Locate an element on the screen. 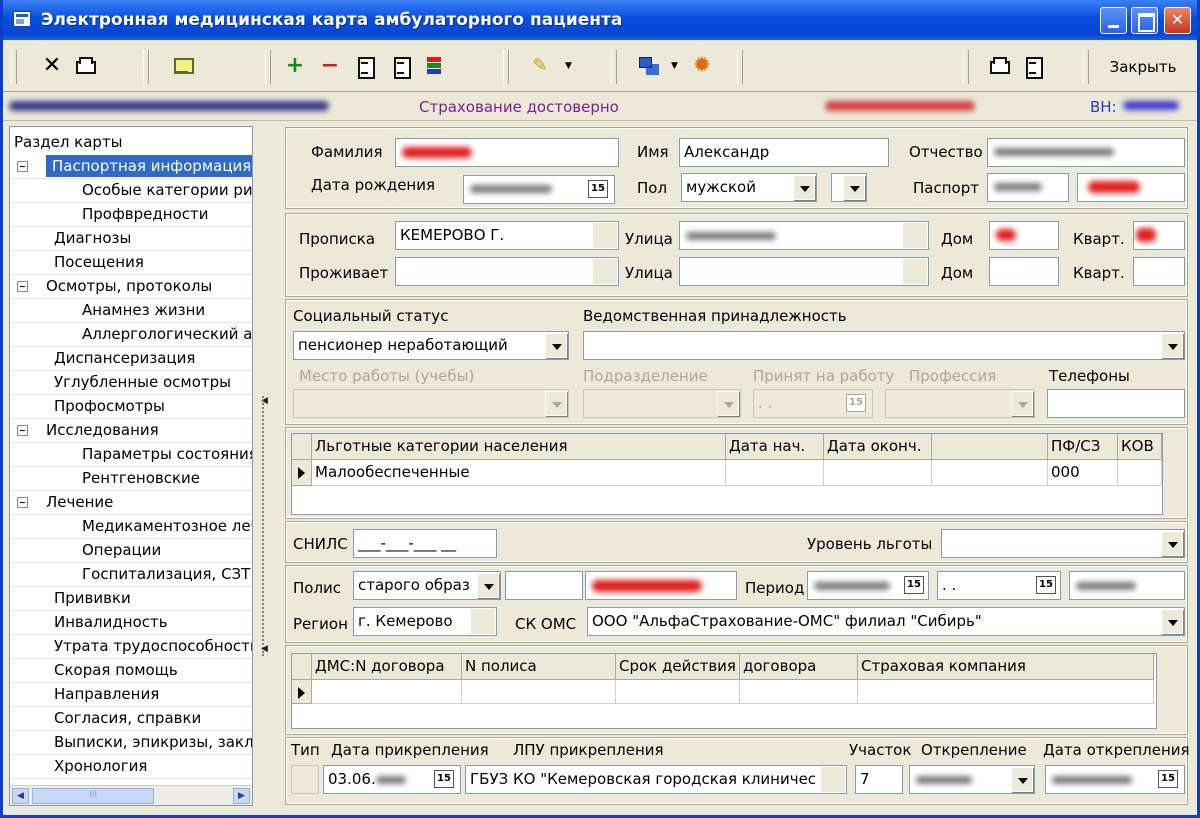 This screenshot has width=1200, height=818. benefit-empty-cell is located at coordinates (990, 473).